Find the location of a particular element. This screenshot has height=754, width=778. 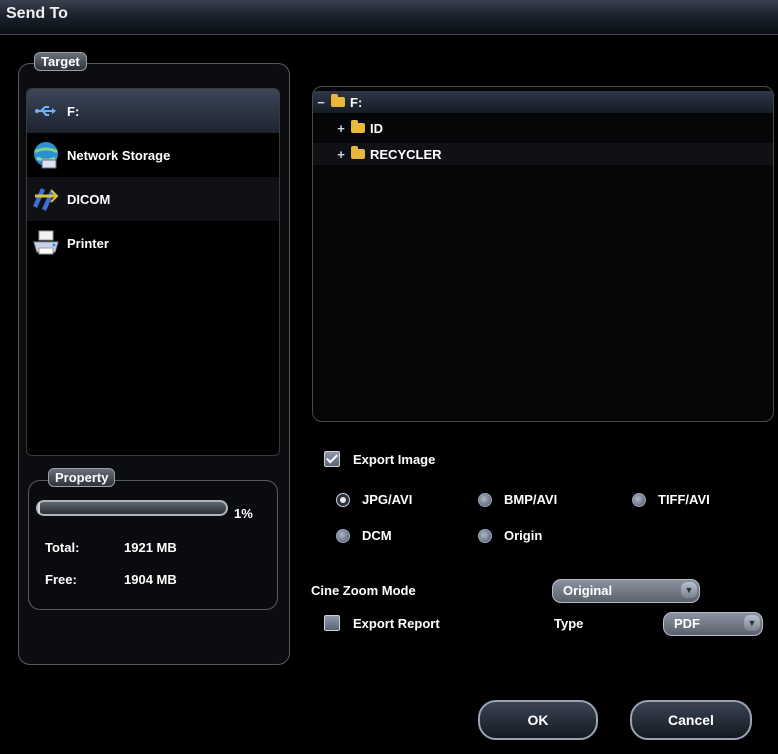

type-label: Type is located at coordinates (569, 623).